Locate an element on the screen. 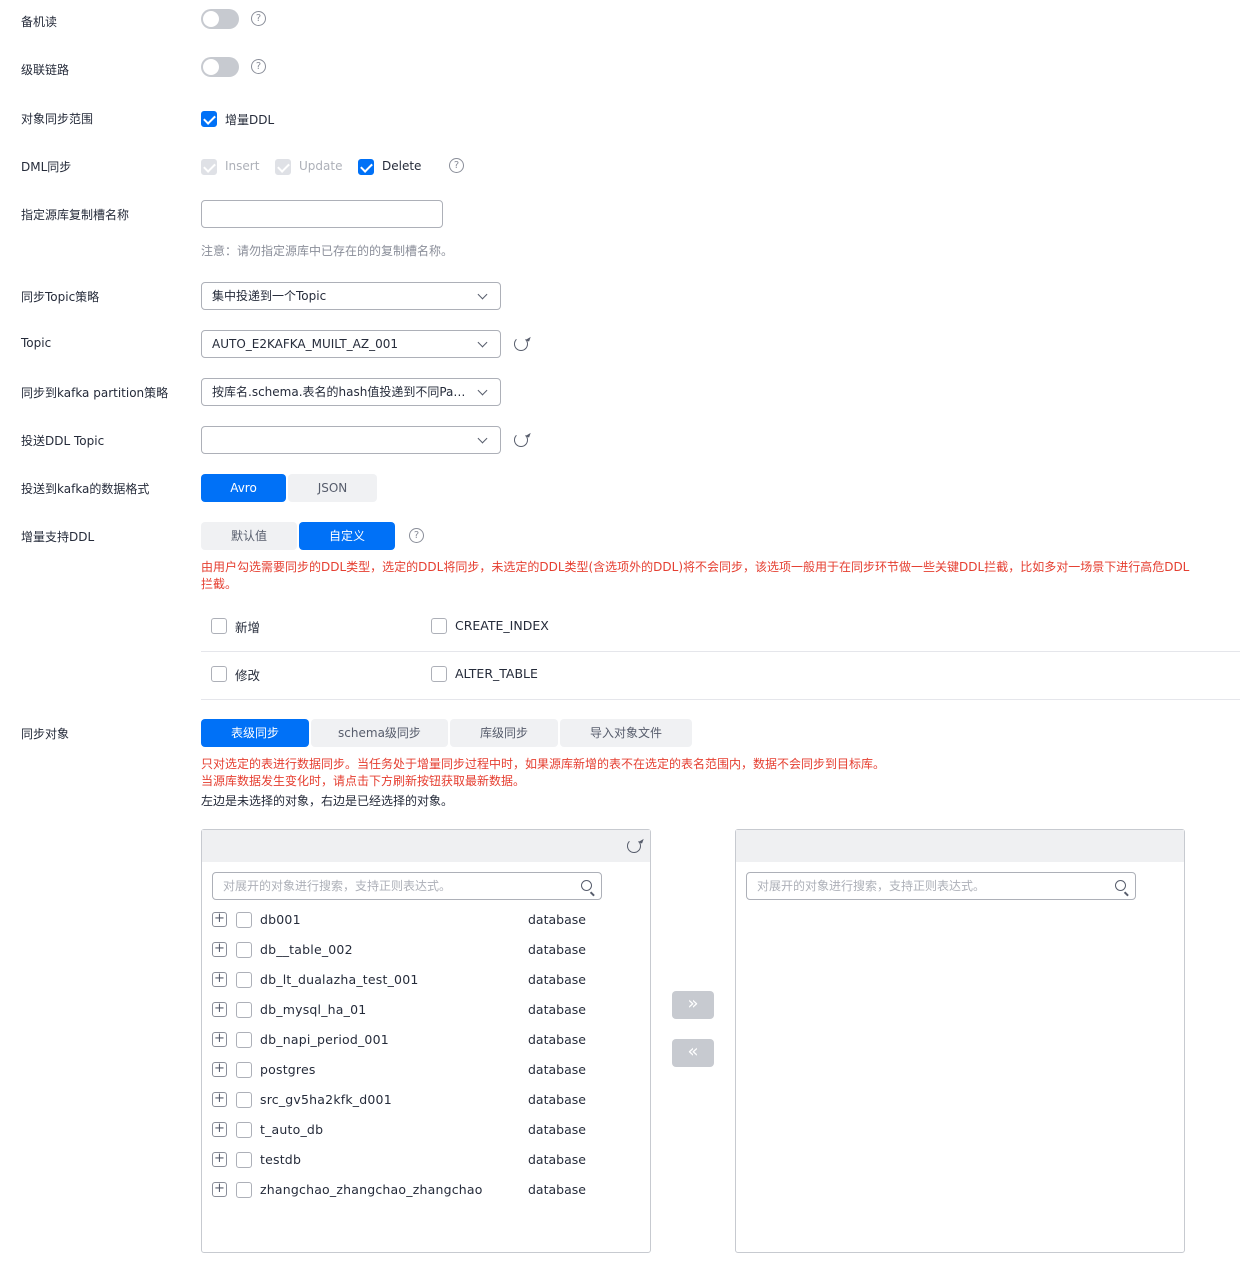 This screenshot has height=1268, width=1240. ddl-type-label: CREATE_INDEX is located at coordinates (502, 625).